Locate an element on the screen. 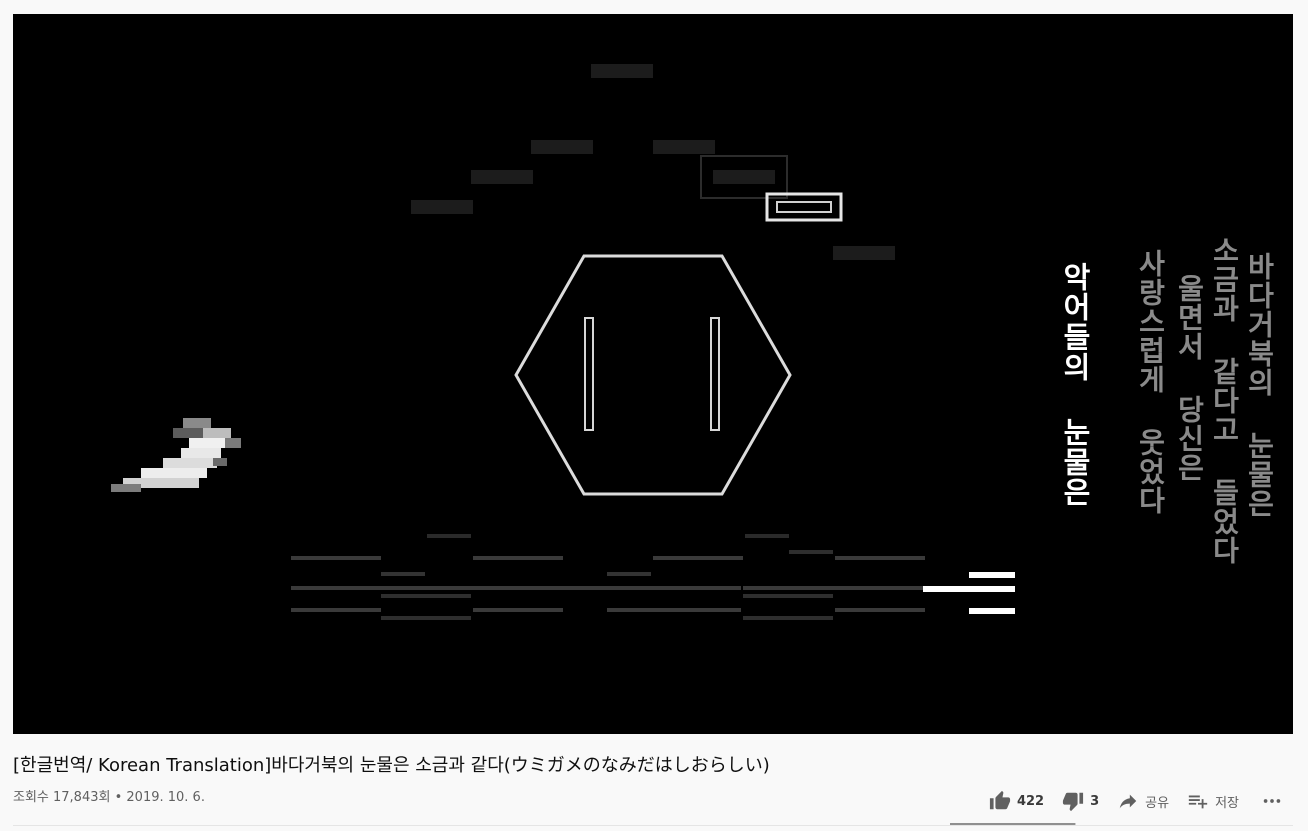 The image size is (1308, 831). dislike-button: 3 is located at coordinates (1080, 801).